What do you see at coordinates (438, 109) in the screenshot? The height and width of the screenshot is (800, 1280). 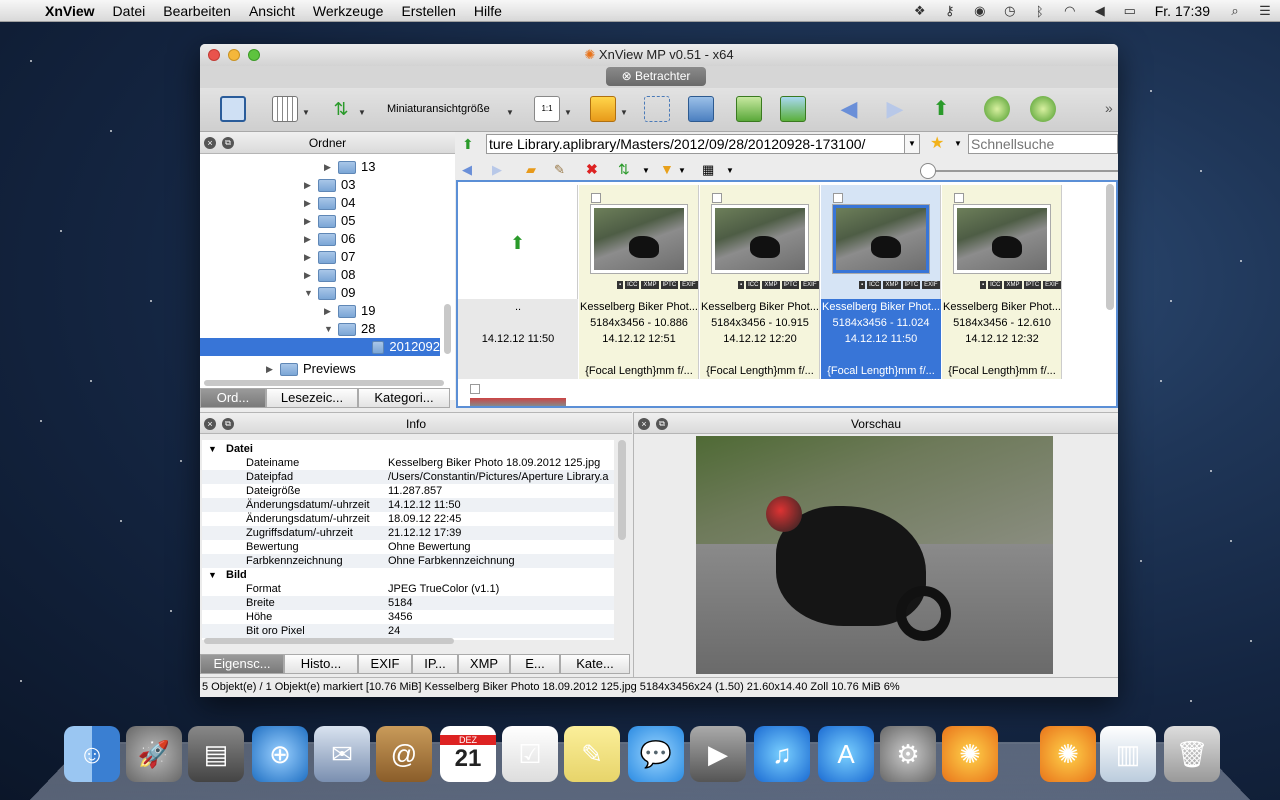 I see `thumbnail-size-label: Miniaturansichtgröße` at bounding box center [438, 109].